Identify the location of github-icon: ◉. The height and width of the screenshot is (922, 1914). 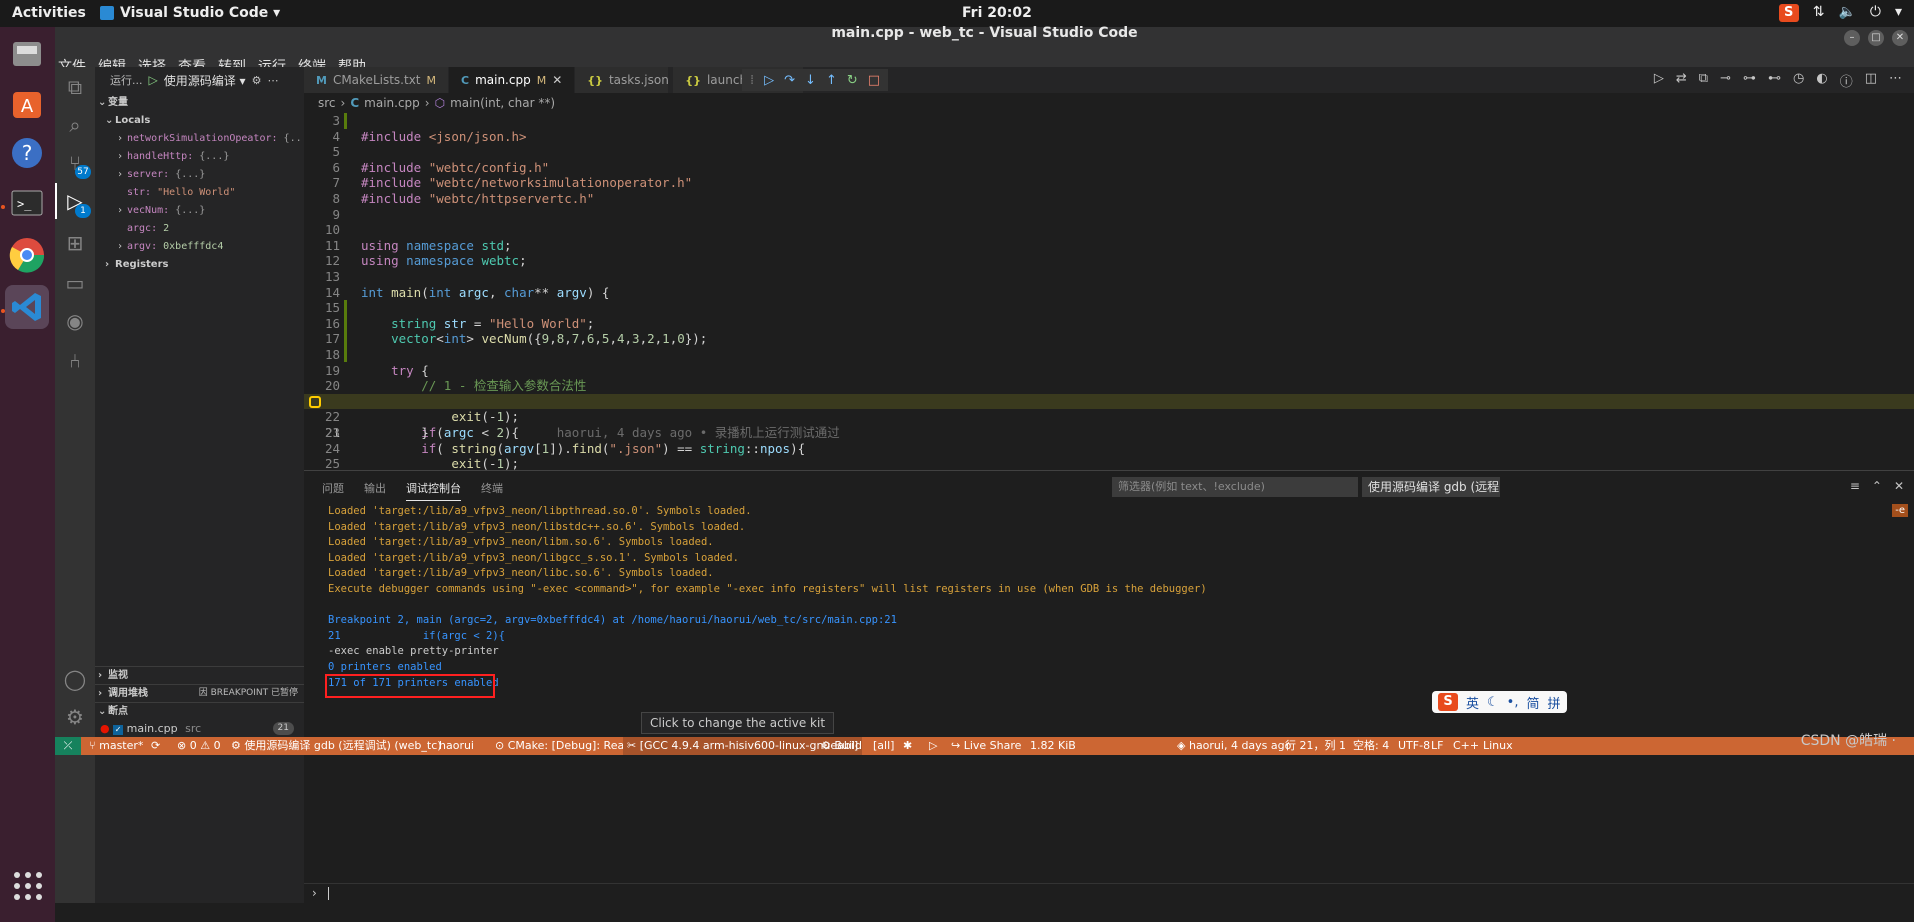
(75, 321).